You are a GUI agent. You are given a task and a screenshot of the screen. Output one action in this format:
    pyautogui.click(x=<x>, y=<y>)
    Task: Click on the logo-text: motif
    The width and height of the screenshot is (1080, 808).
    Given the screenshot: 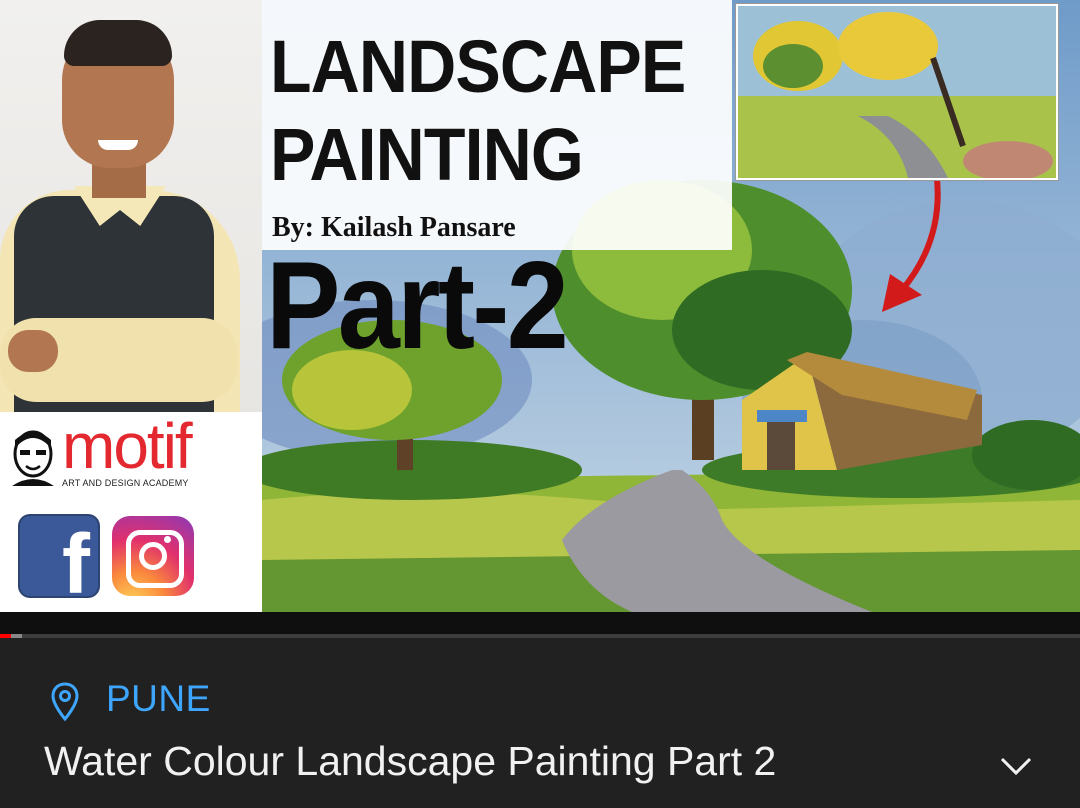 What is the action you would take?
    pyautogui.click(x=127, y=446)
    